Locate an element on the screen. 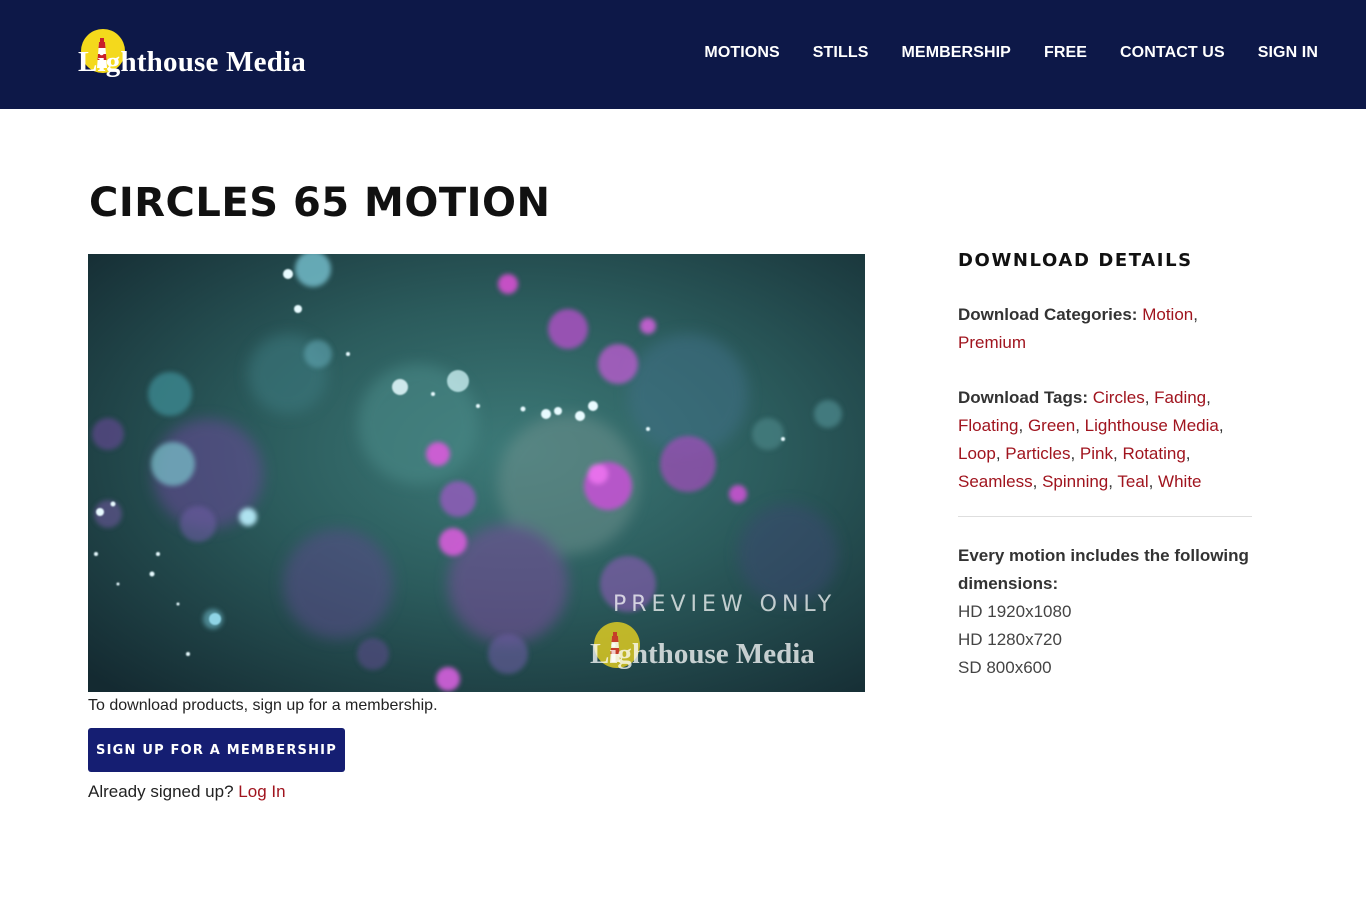 This screenshot has height=900, width=1366. tag-link-lighthouse-media: Lighthouse Media is located at coordinates (1152, 425).